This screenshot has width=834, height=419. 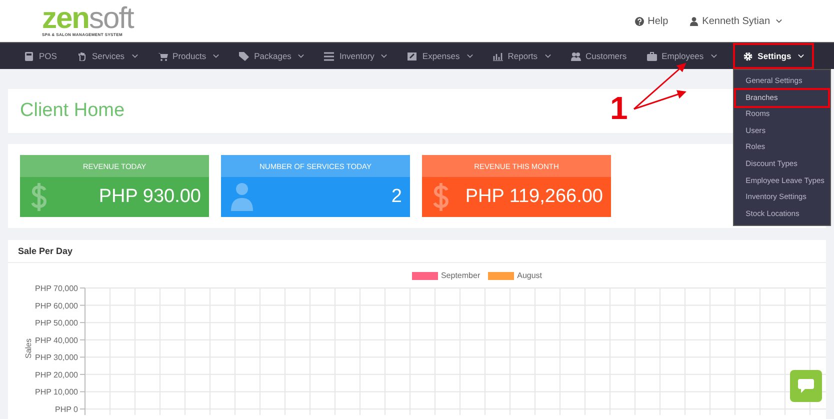 What do you see at coordinates (356, 56) in the screenshot?
I see `nav-item: Inventory` at bounding box center [356, 56].